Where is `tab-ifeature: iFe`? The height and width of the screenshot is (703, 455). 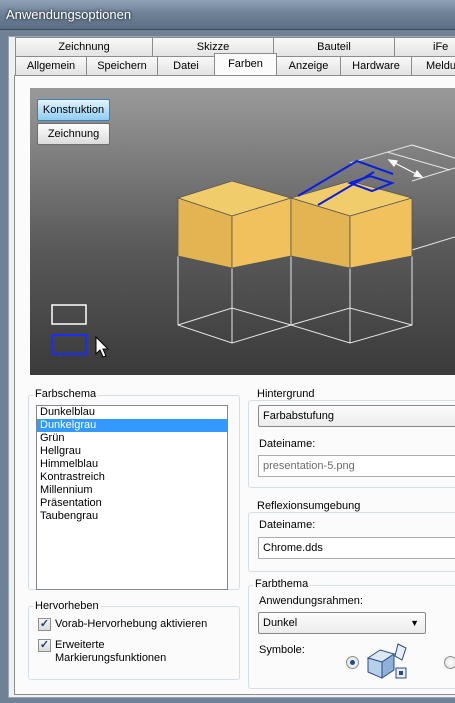
tab-ifeature: iFe is located at coordinates (424, 46).